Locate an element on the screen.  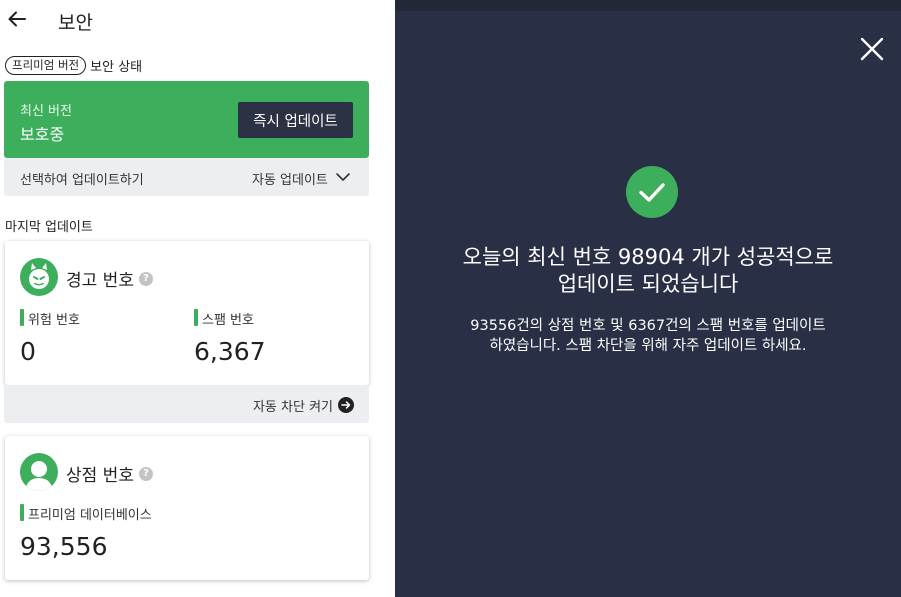
update-success-title: 오늘의 최신 번호 98904 개가 성공적으로 업데이트 되었습니다 is located at coordinates (648, 271).